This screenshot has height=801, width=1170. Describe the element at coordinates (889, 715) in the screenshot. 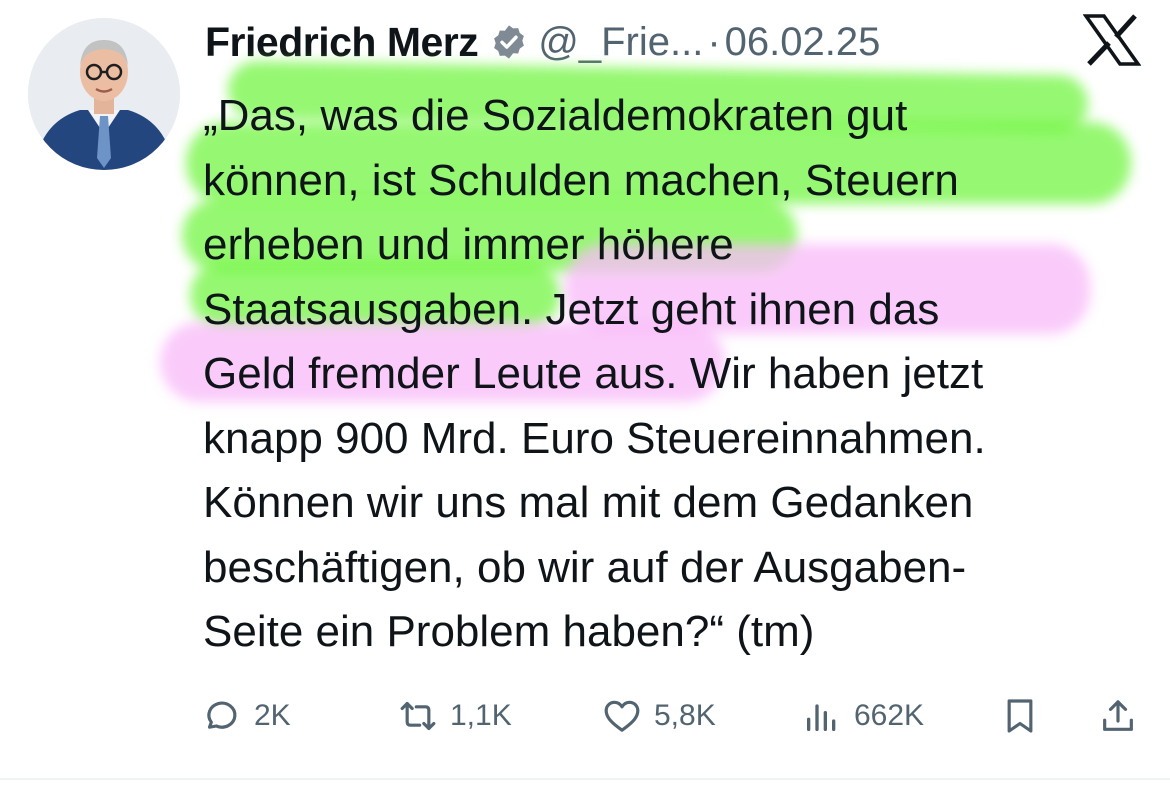

I see `views-count: 662K` at that location.